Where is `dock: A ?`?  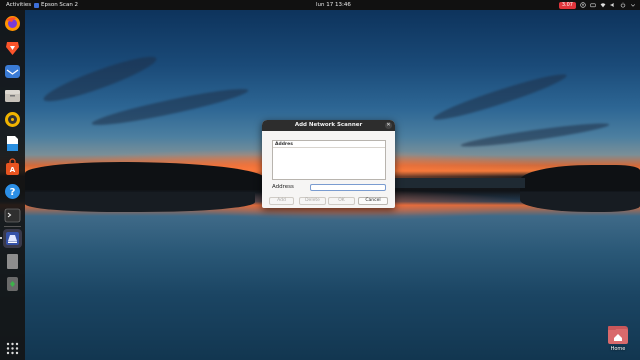 dock: A ? is located at coordinates (12, 185).